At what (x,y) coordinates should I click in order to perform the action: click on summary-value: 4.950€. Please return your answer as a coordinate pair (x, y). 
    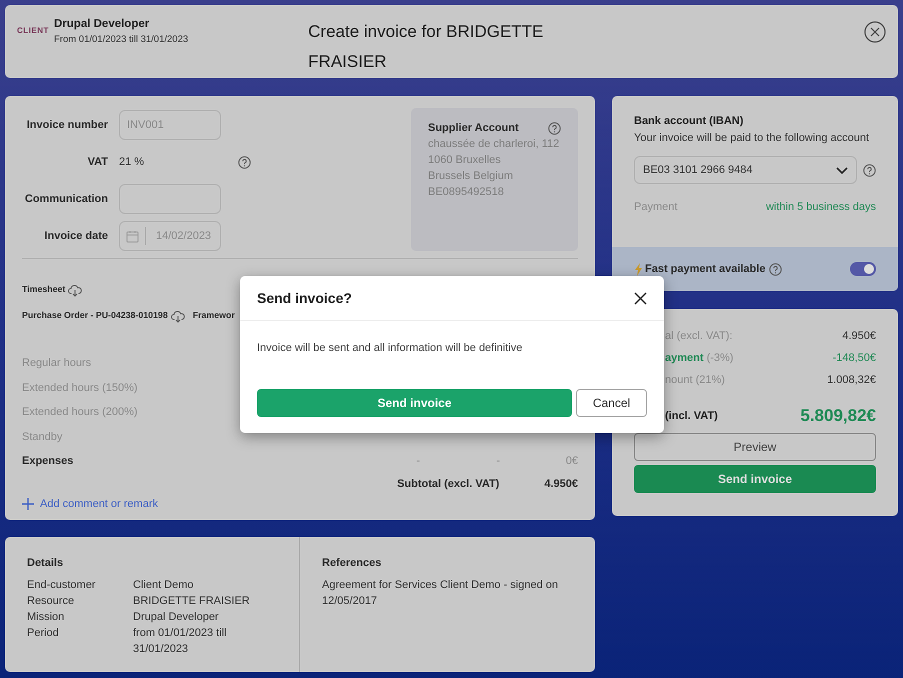
    Looking at the image, I should click on (859, 336).